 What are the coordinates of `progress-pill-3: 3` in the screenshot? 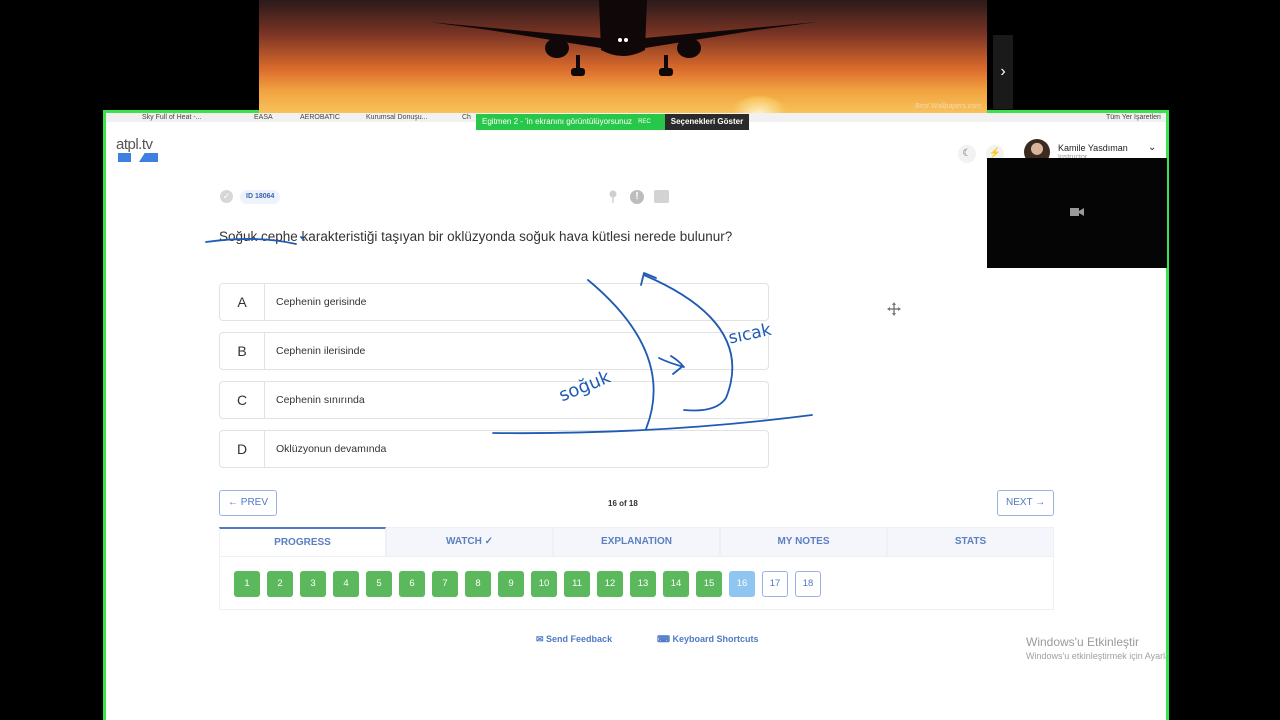 It's located at (313, 584).